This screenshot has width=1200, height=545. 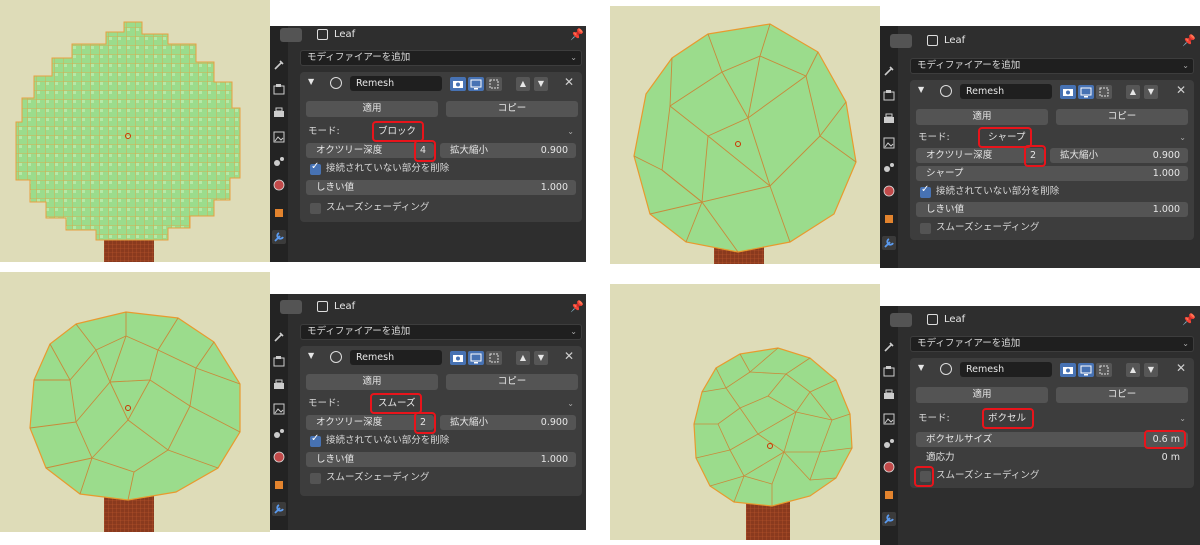 What do you see at coordinates (1052, 173) in the screenshot?
I see `sharpness-field: シャープ 1.000` at bounding box center [1052, 173].